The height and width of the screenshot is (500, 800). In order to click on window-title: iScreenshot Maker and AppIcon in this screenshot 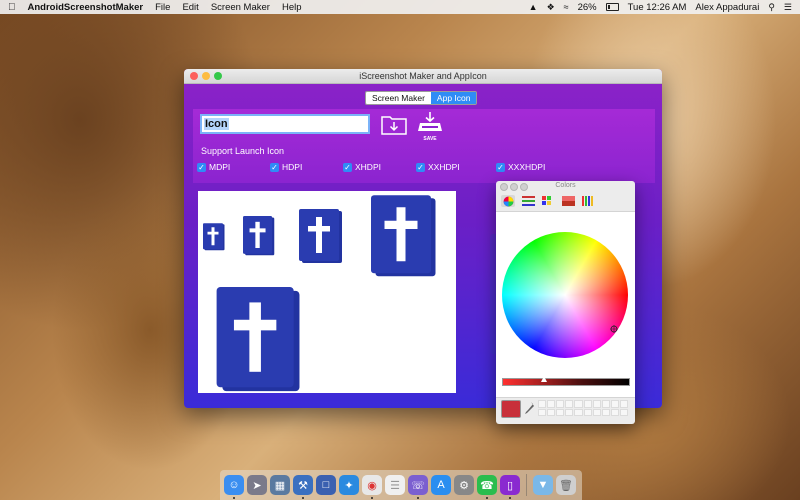, I will do `click(423, 76)`.